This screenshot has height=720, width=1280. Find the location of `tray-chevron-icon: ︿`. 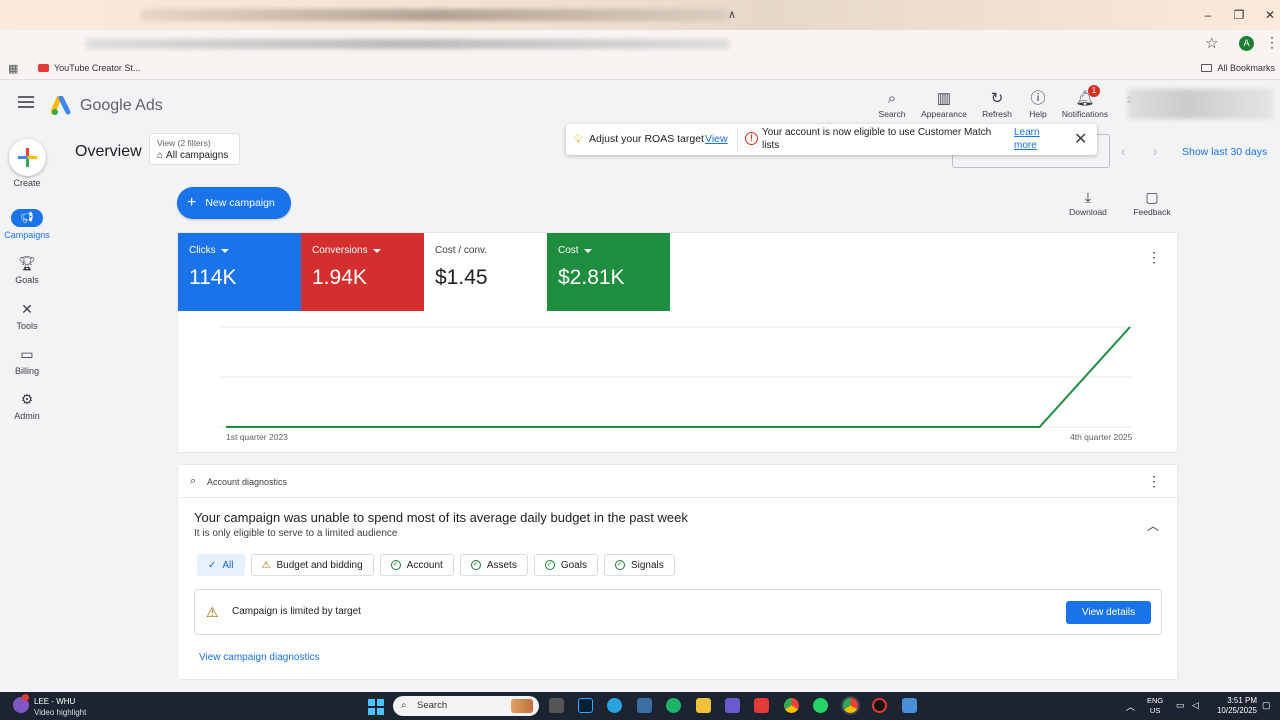

tray-chevron-icon: ︿ is located at coordinates (1130, 706).